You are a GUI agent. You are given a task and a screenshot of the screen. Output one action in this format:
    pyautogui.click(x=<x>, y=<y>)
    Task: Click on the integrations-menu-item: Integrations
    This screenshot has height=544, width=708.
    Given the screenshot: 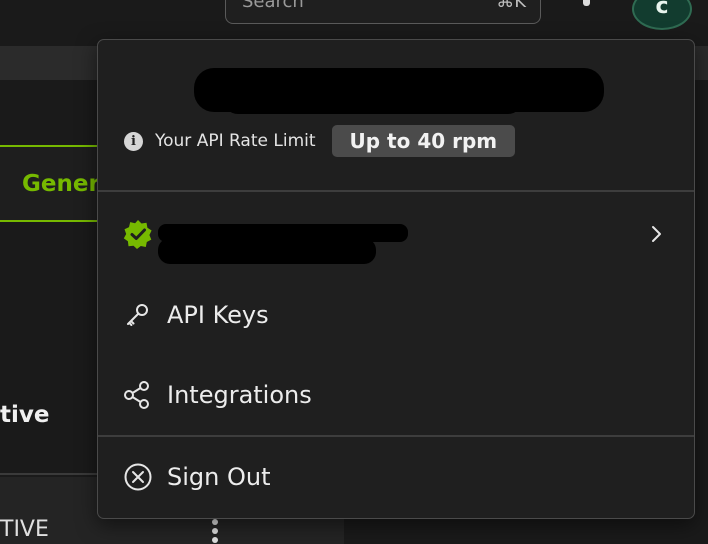 What is the action you would take?
    pyautogui.click(x=396, y=395)
    